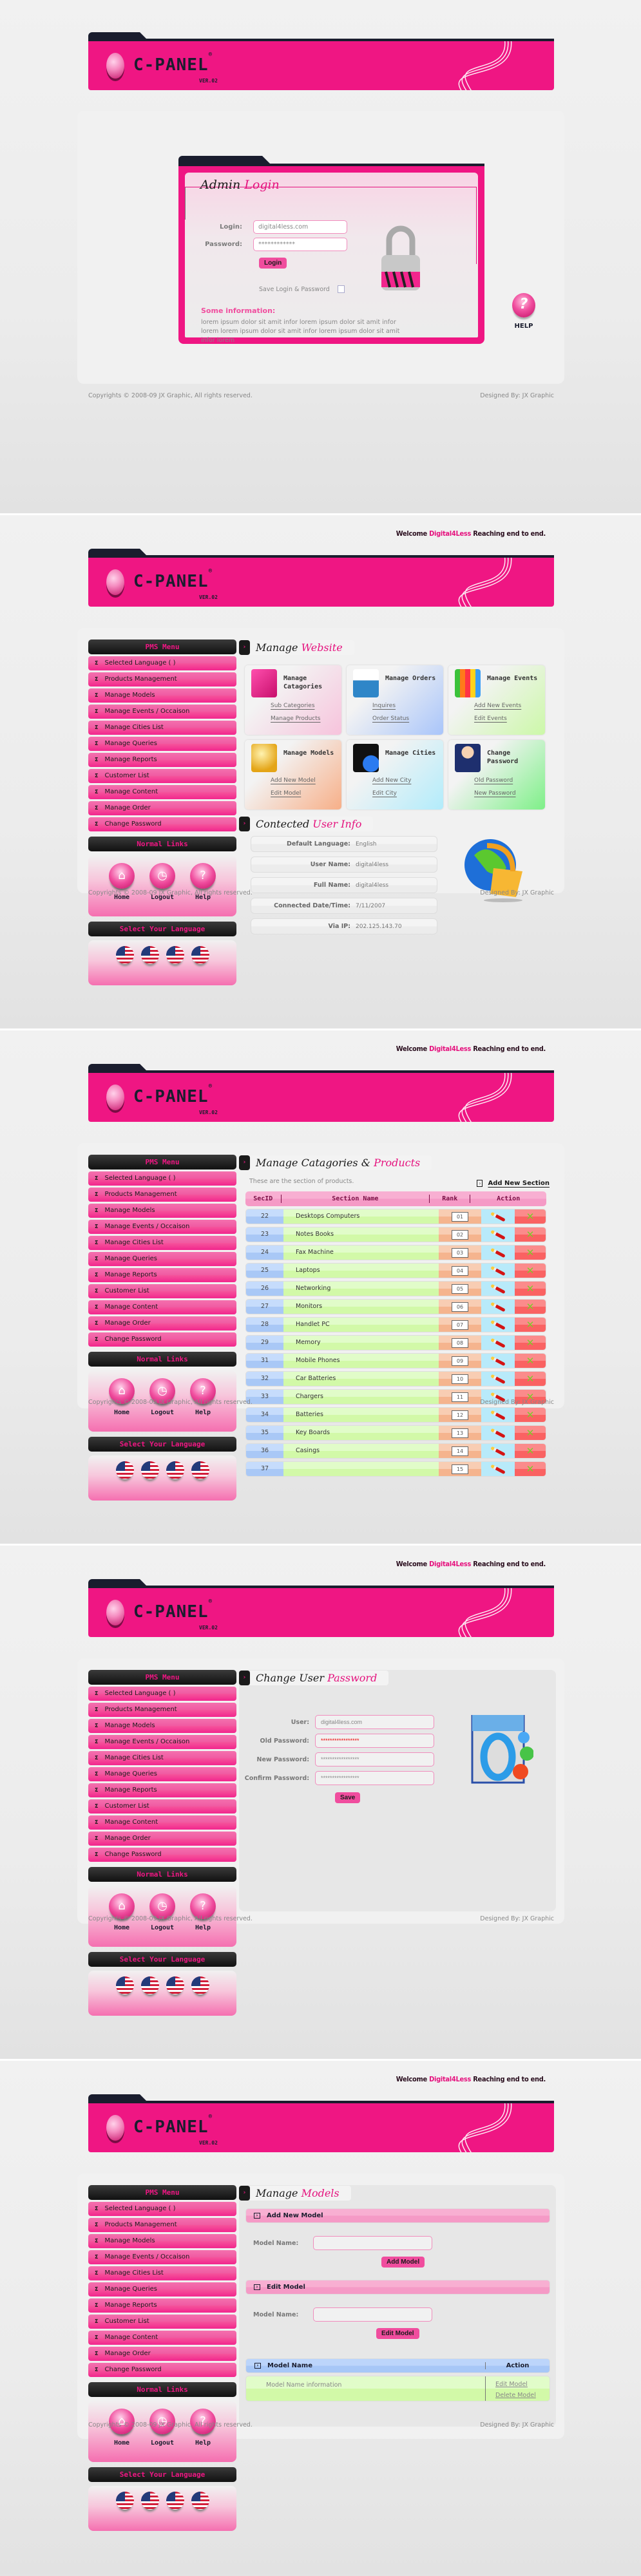 The height and width of the screenshot is (2576, 641). I want to click on tile-link: Add New City, so click(392, 781).